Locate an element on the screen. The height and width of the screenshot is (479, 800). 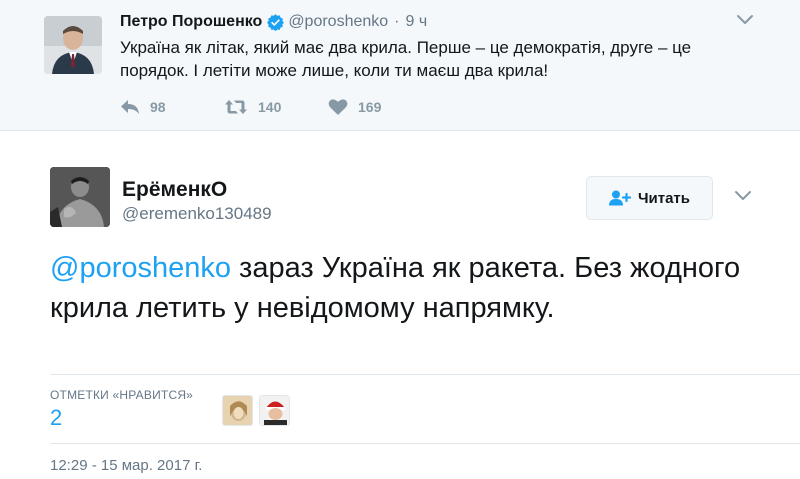
author-handle: @poroshenko is located at coordinates (338, 22).